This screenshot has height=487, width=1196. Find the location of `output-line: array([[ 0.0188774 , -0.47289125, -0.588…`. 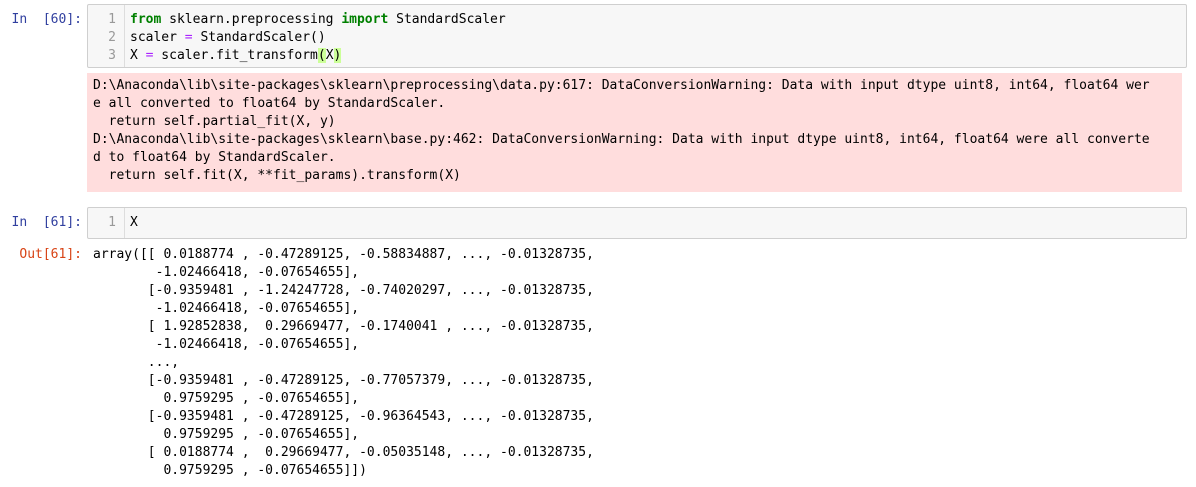

output-line: array([[ 0.0188774 , -0.47289125, -0.588… is located at coordinates (343, 254).